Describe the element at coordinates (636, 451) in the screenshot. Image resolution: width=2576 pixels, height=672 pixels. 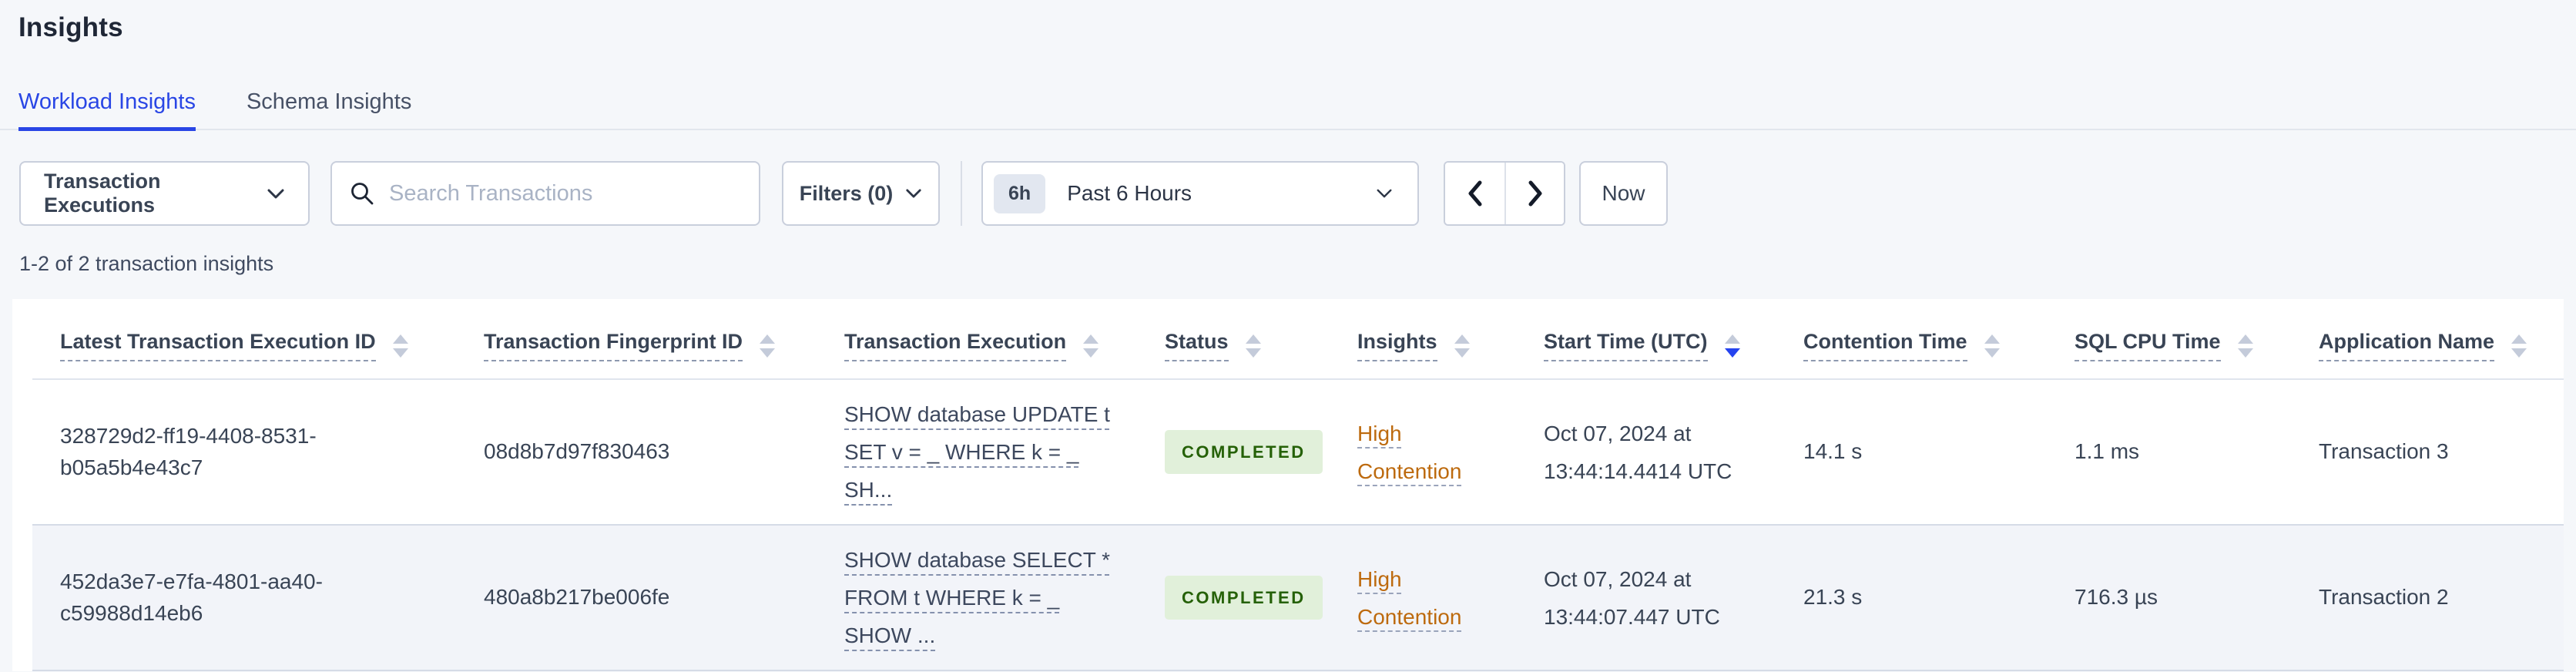
I see `fingerprint-id-cell: 08d8b7d97f830463` at that location.